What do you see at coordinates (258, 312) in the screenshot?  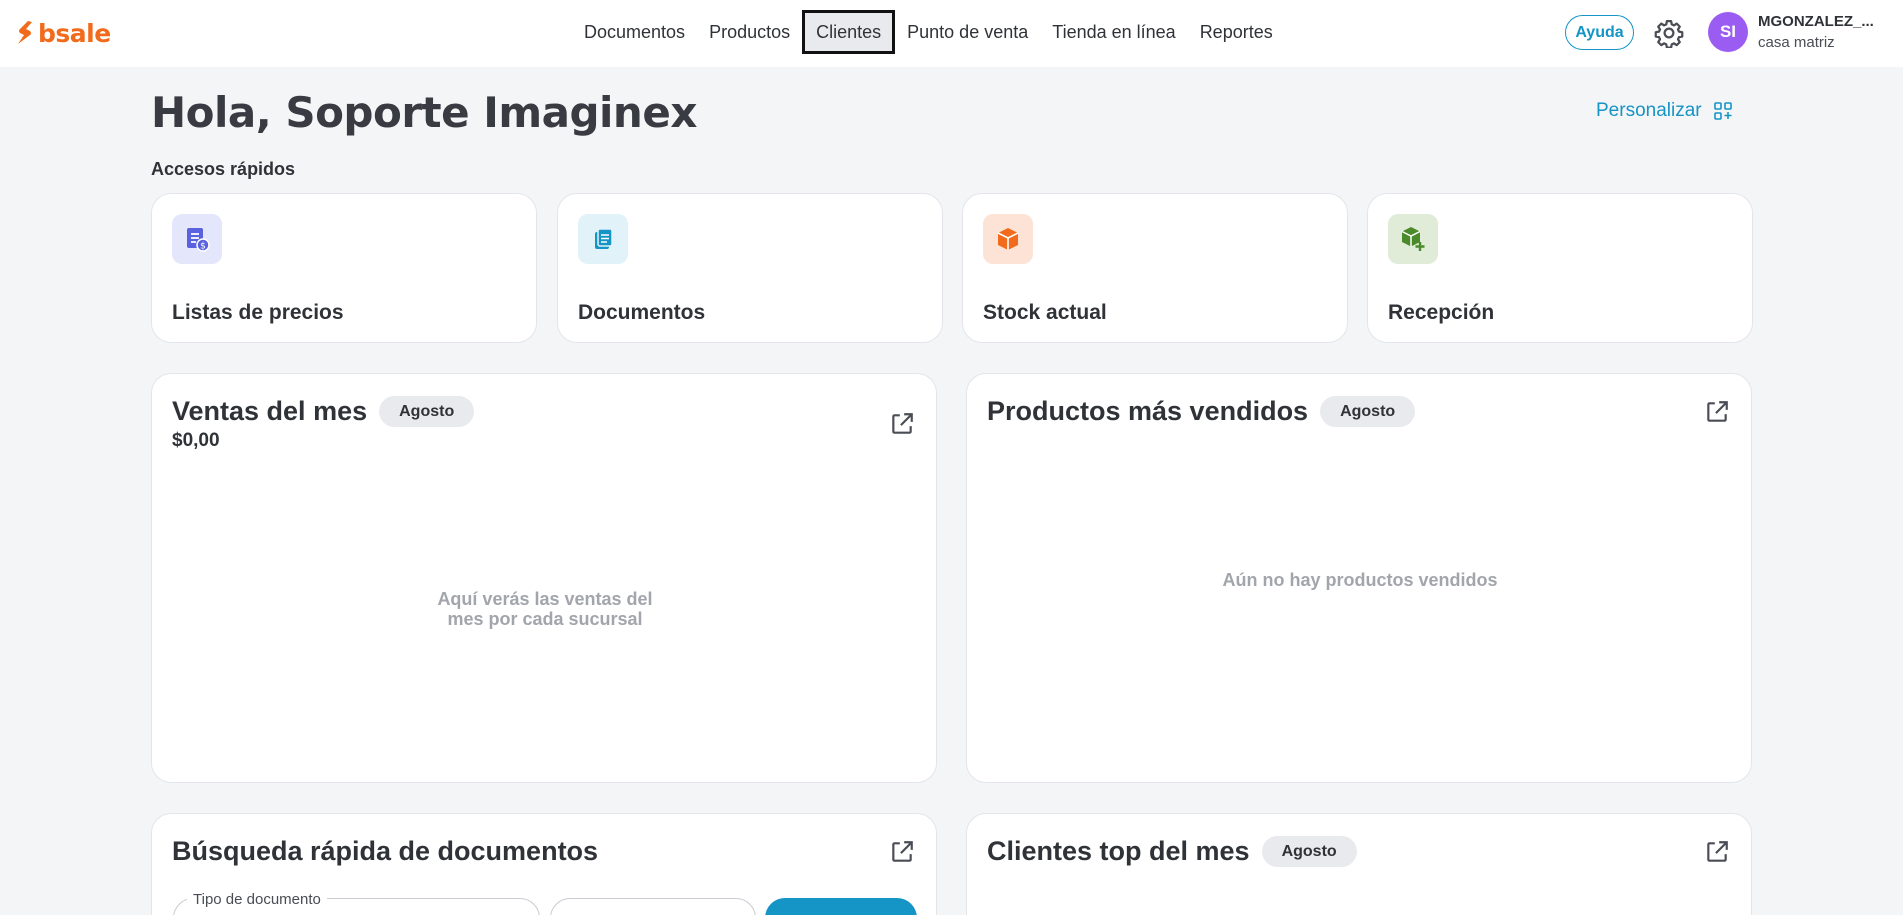 I see `quick-access-label: Listas de precios` at bounding box center [258, 312].